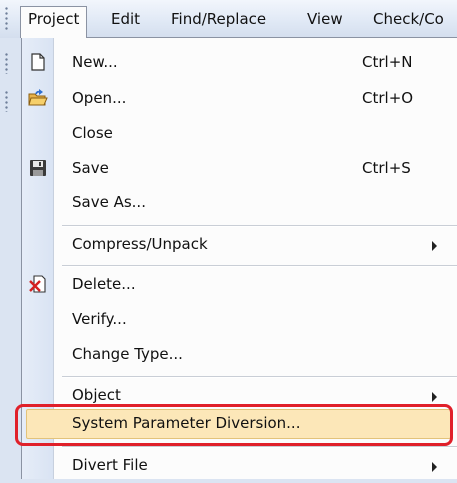  What do you see at coordinates (325, 19) in the screenshot?
I see `menu-view: View` at bounding box center [325, 19].